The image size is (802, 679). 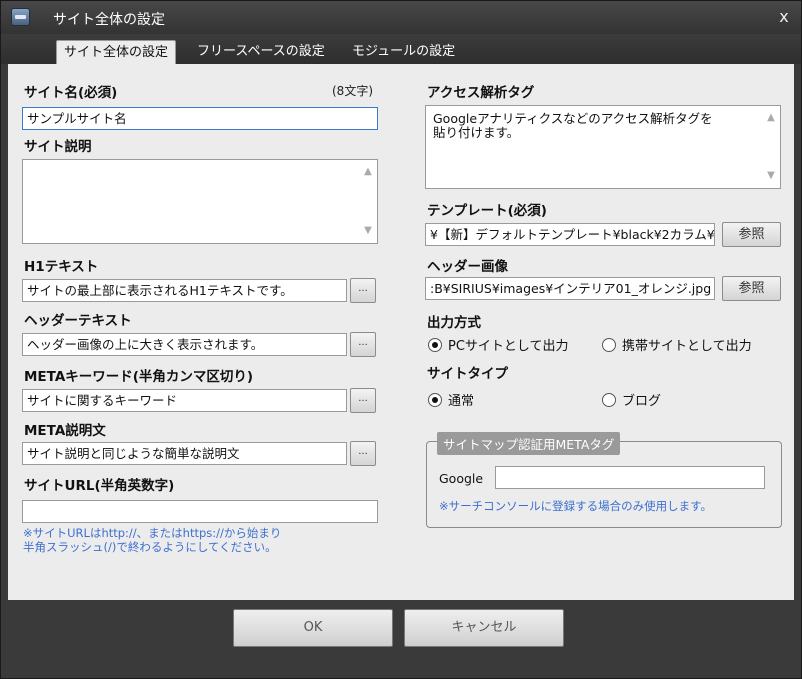 What do you see at coordinates (313, 628) in the screenshot?
I see `ok-button: OK` at bounding box center [313, 628].